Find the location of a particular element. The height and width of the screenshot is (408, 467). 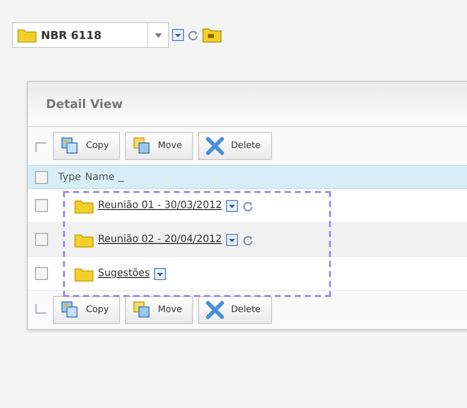

caret-icon is located at coordinates (158, 35).